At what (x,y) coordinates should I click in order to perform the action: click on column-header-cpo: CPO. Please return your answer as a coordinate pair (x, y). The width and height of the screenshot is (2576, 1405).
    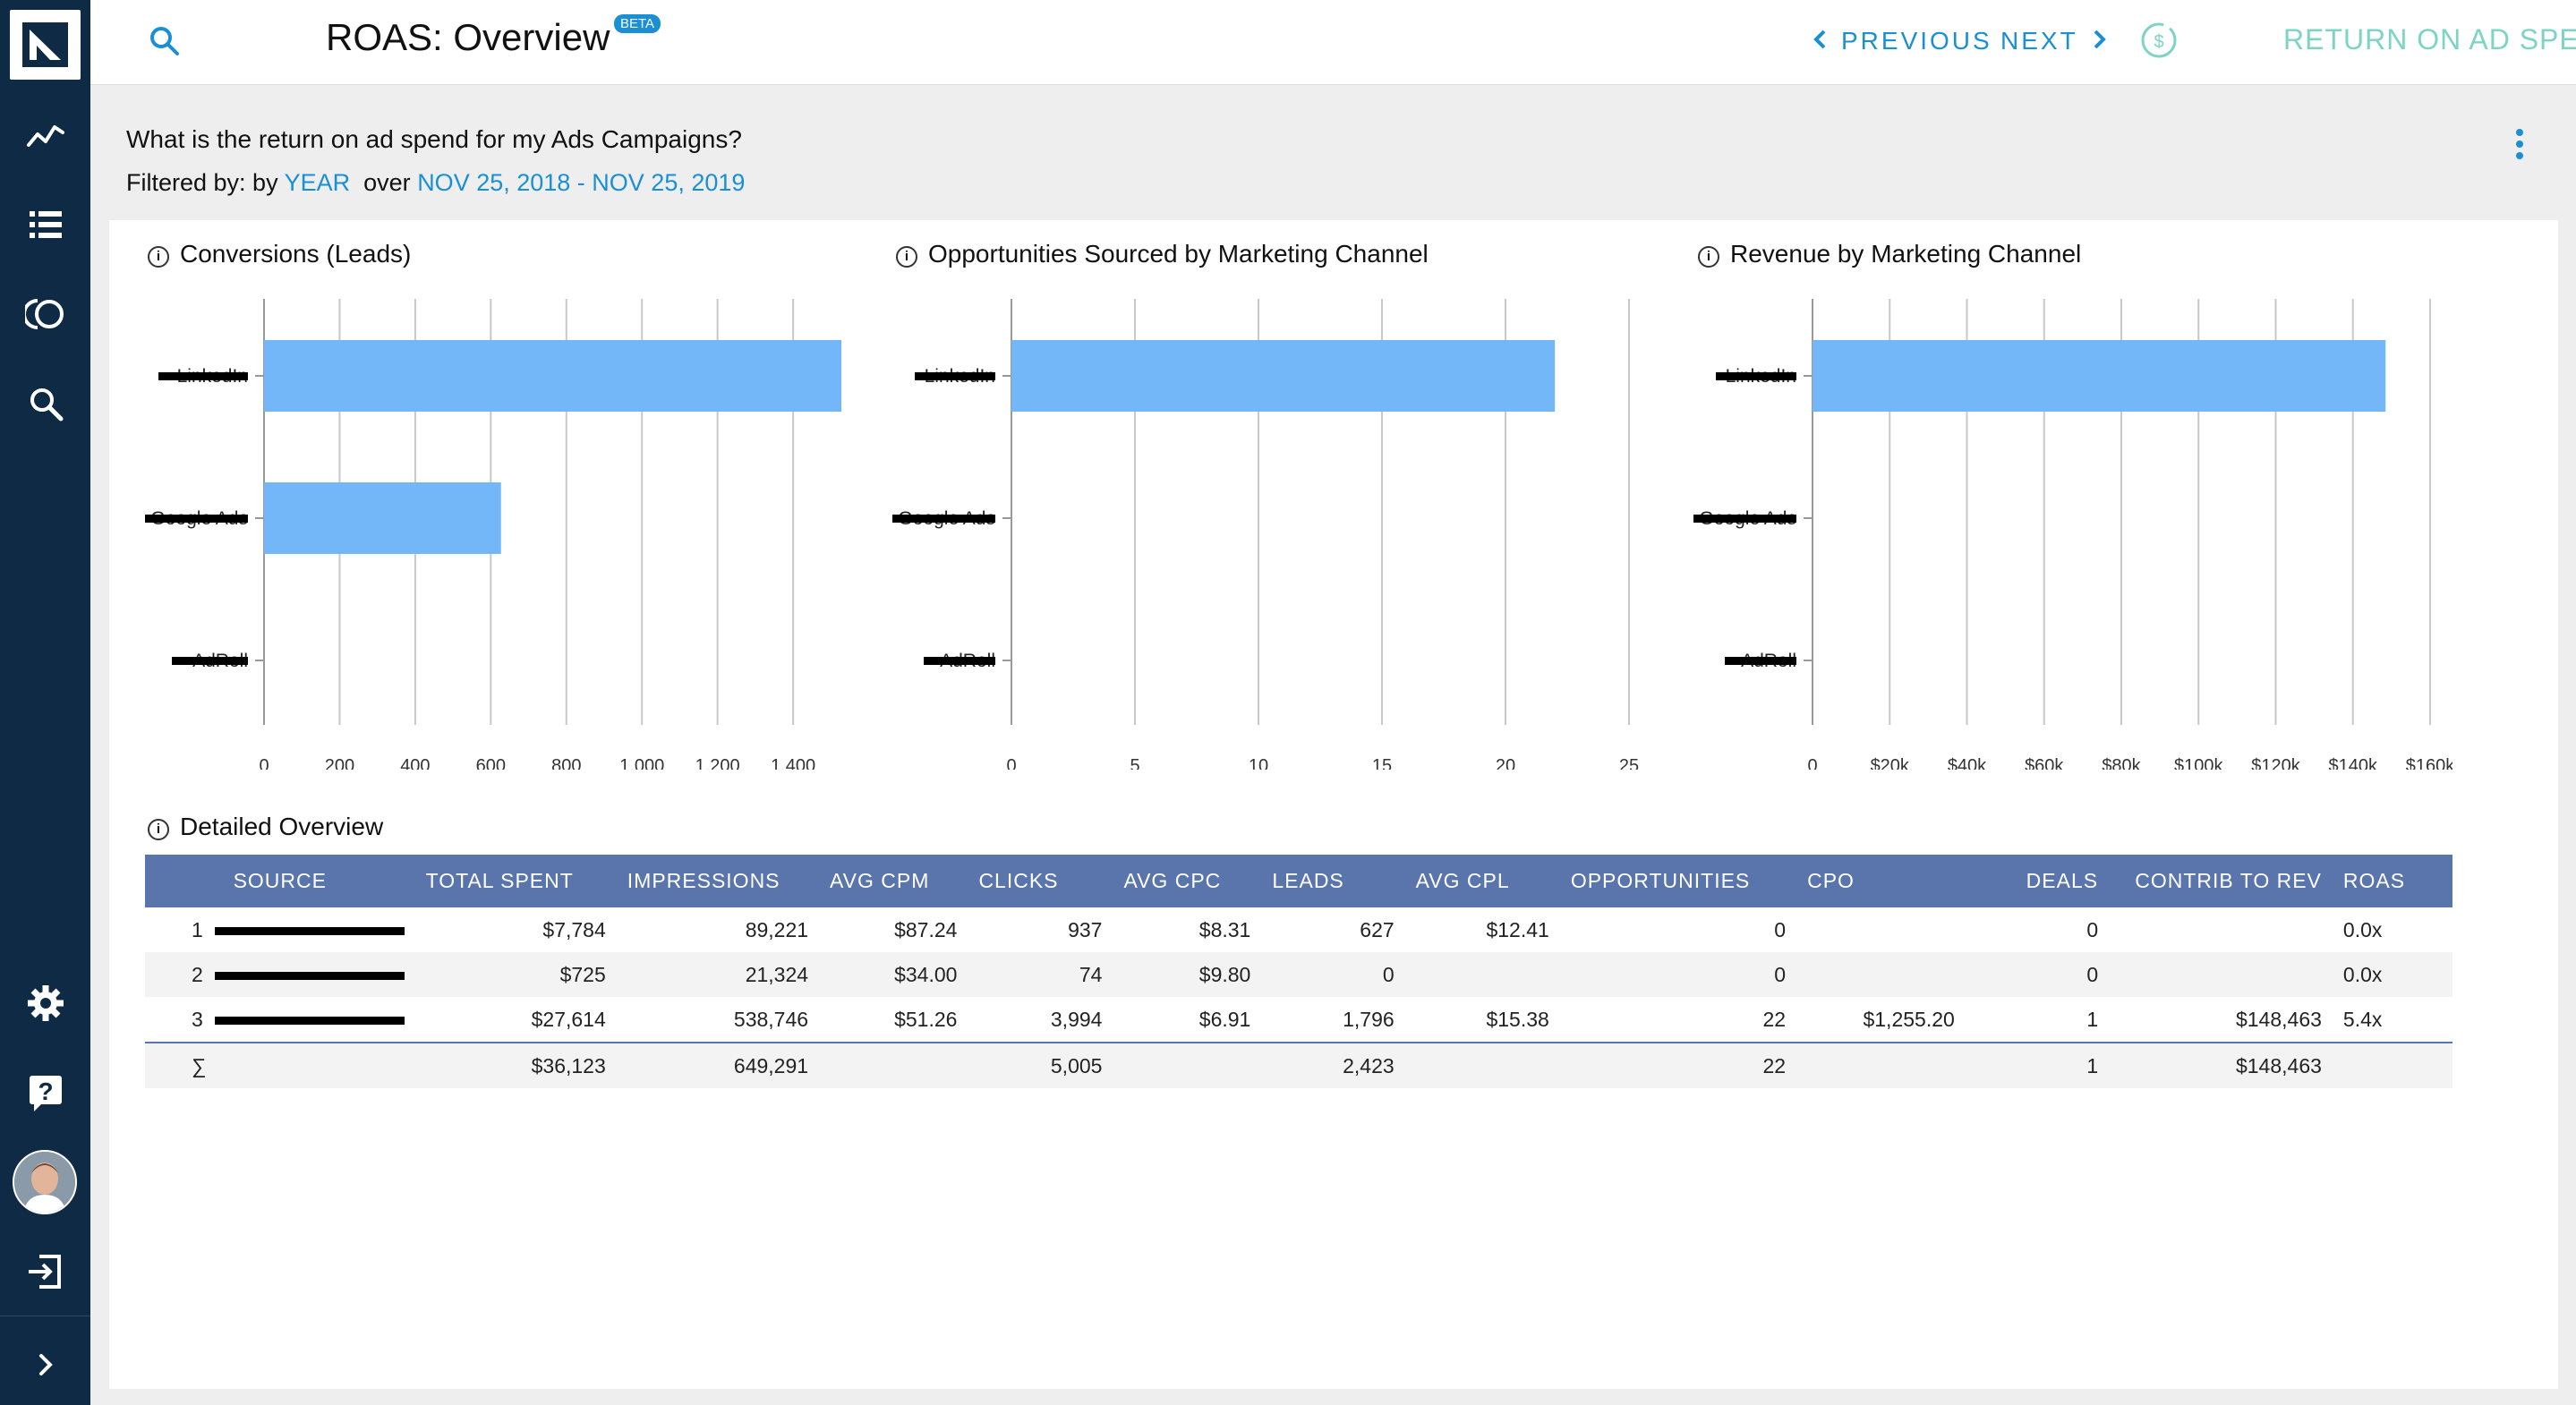
    Looking at the image, I should click on (1881, 881).